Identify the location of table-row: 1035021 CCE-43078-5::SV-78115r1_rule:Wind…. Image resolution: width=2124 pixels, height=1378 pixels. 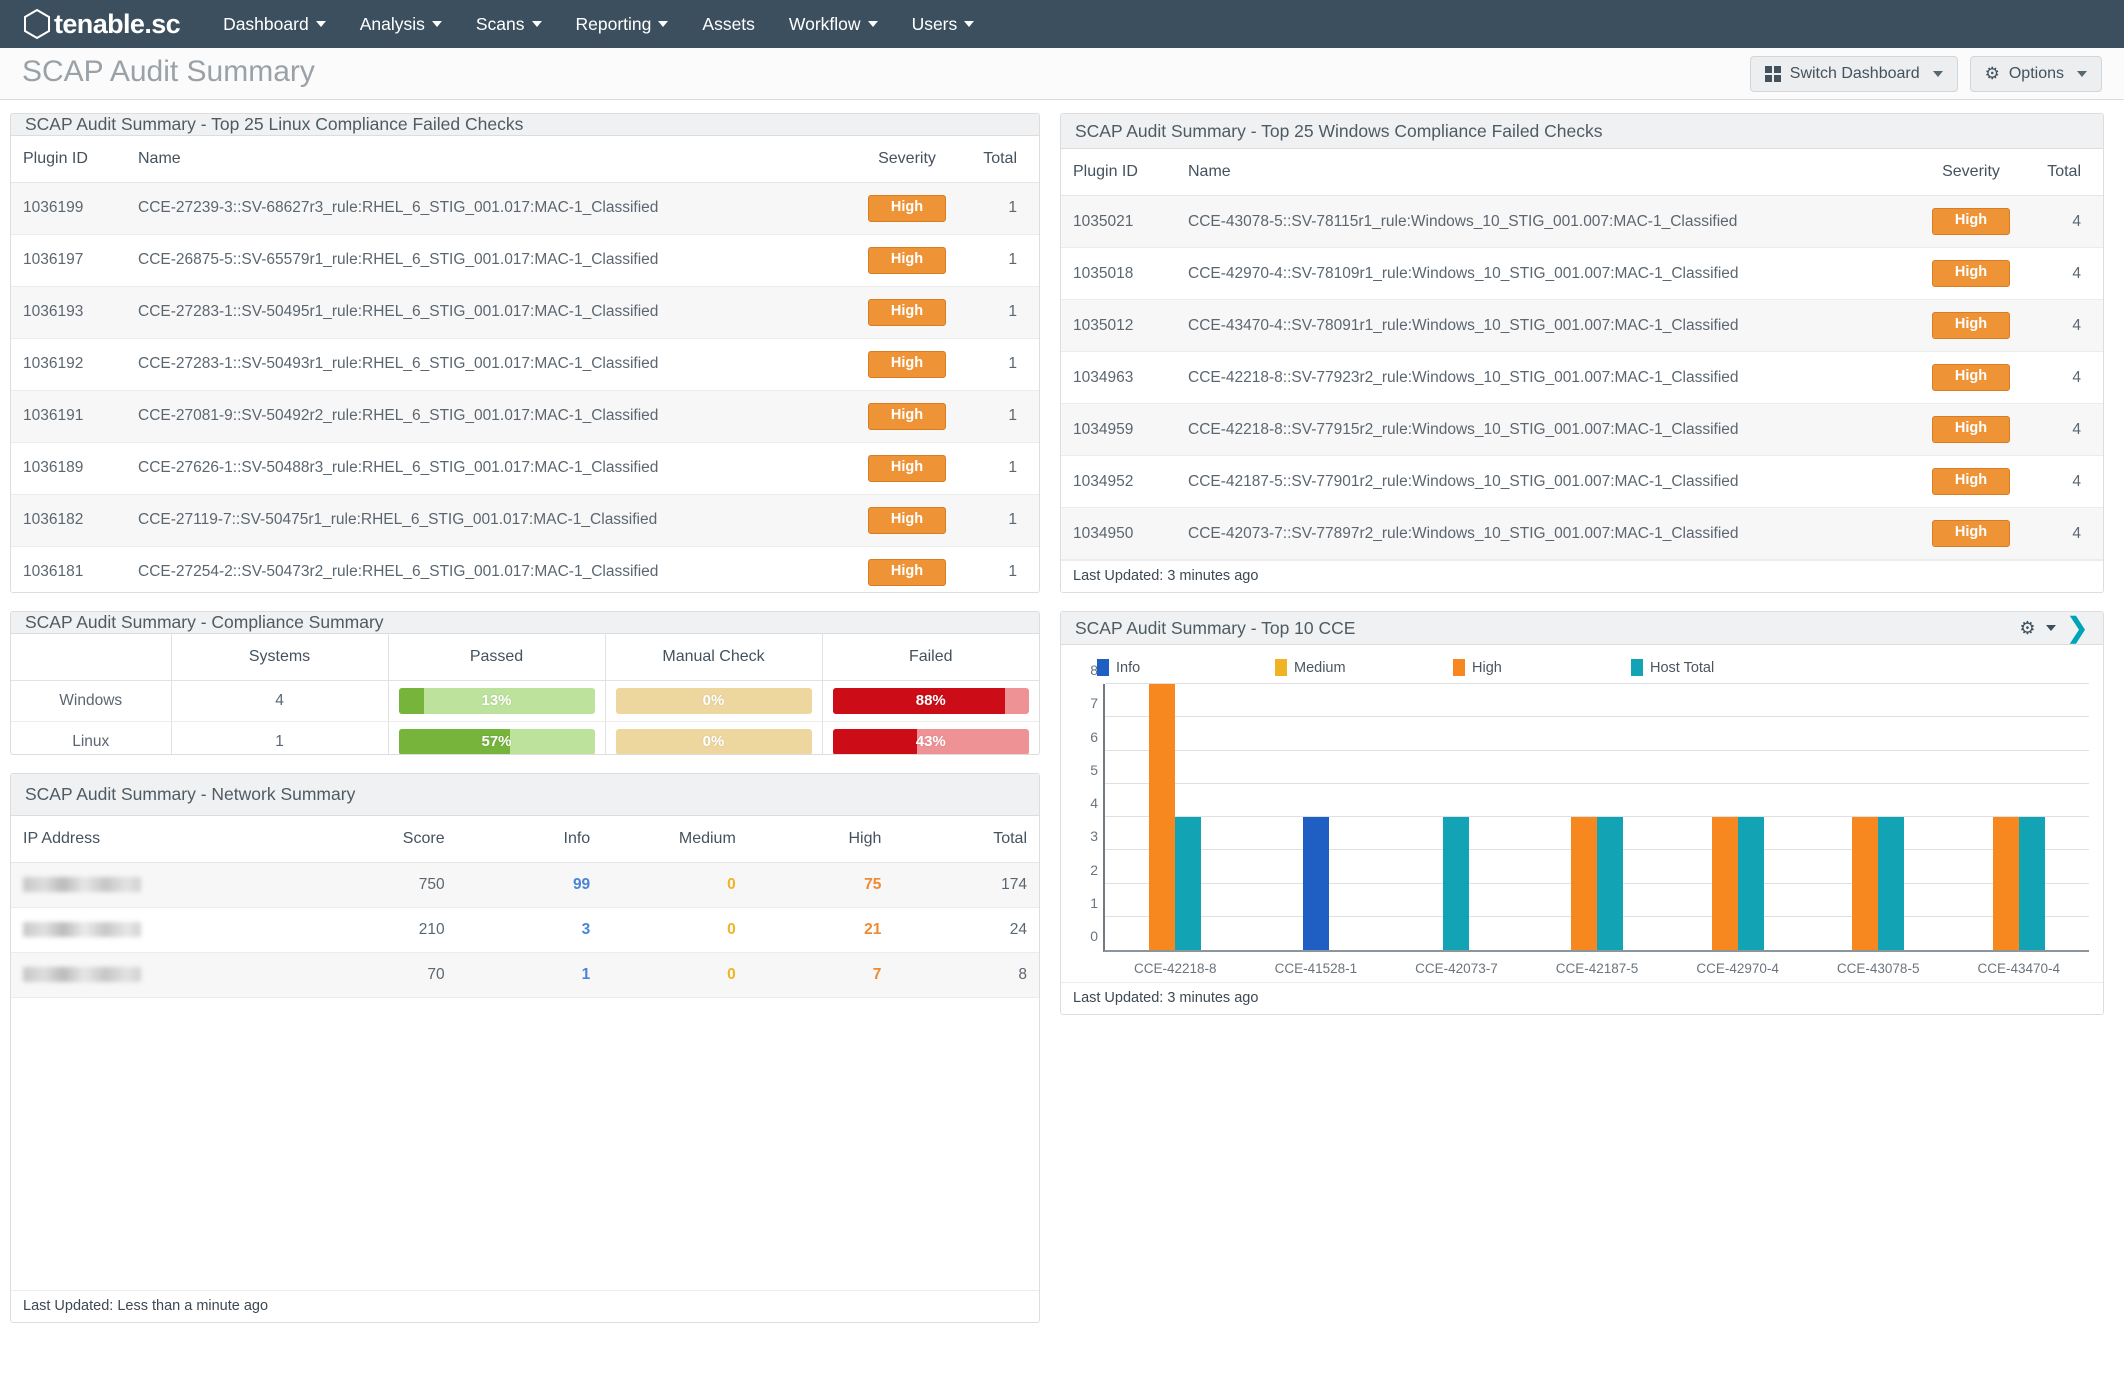
(1582, 222).